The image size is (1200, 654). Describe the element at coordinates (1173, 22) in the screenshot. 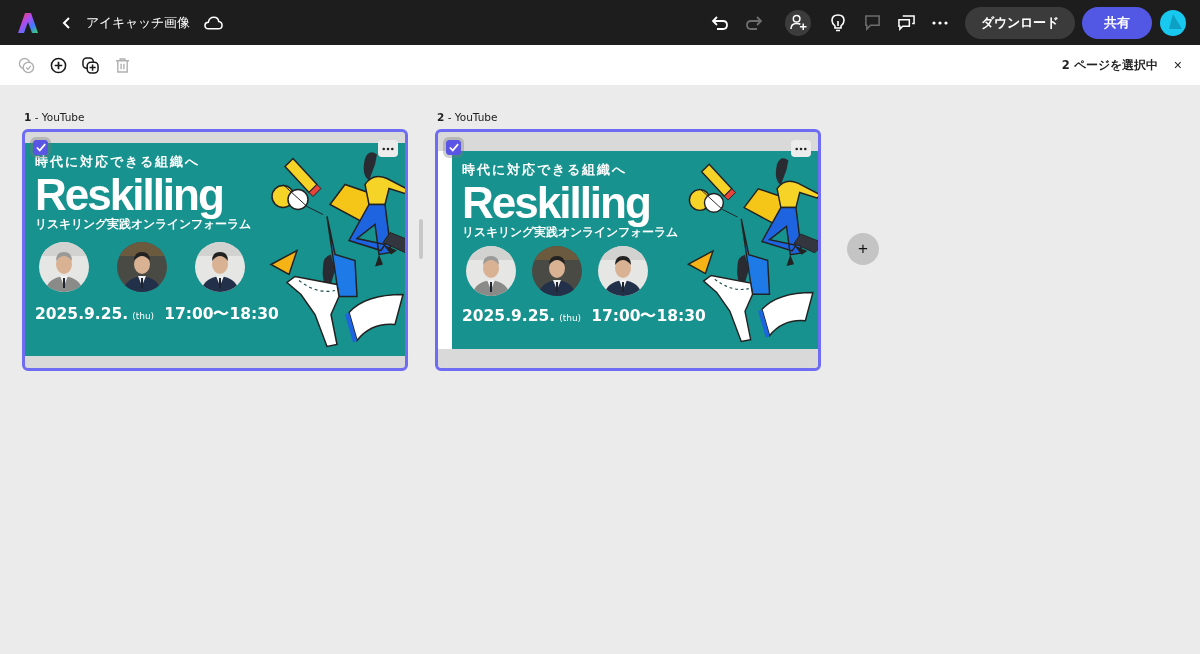

I see `avatar` at that location.